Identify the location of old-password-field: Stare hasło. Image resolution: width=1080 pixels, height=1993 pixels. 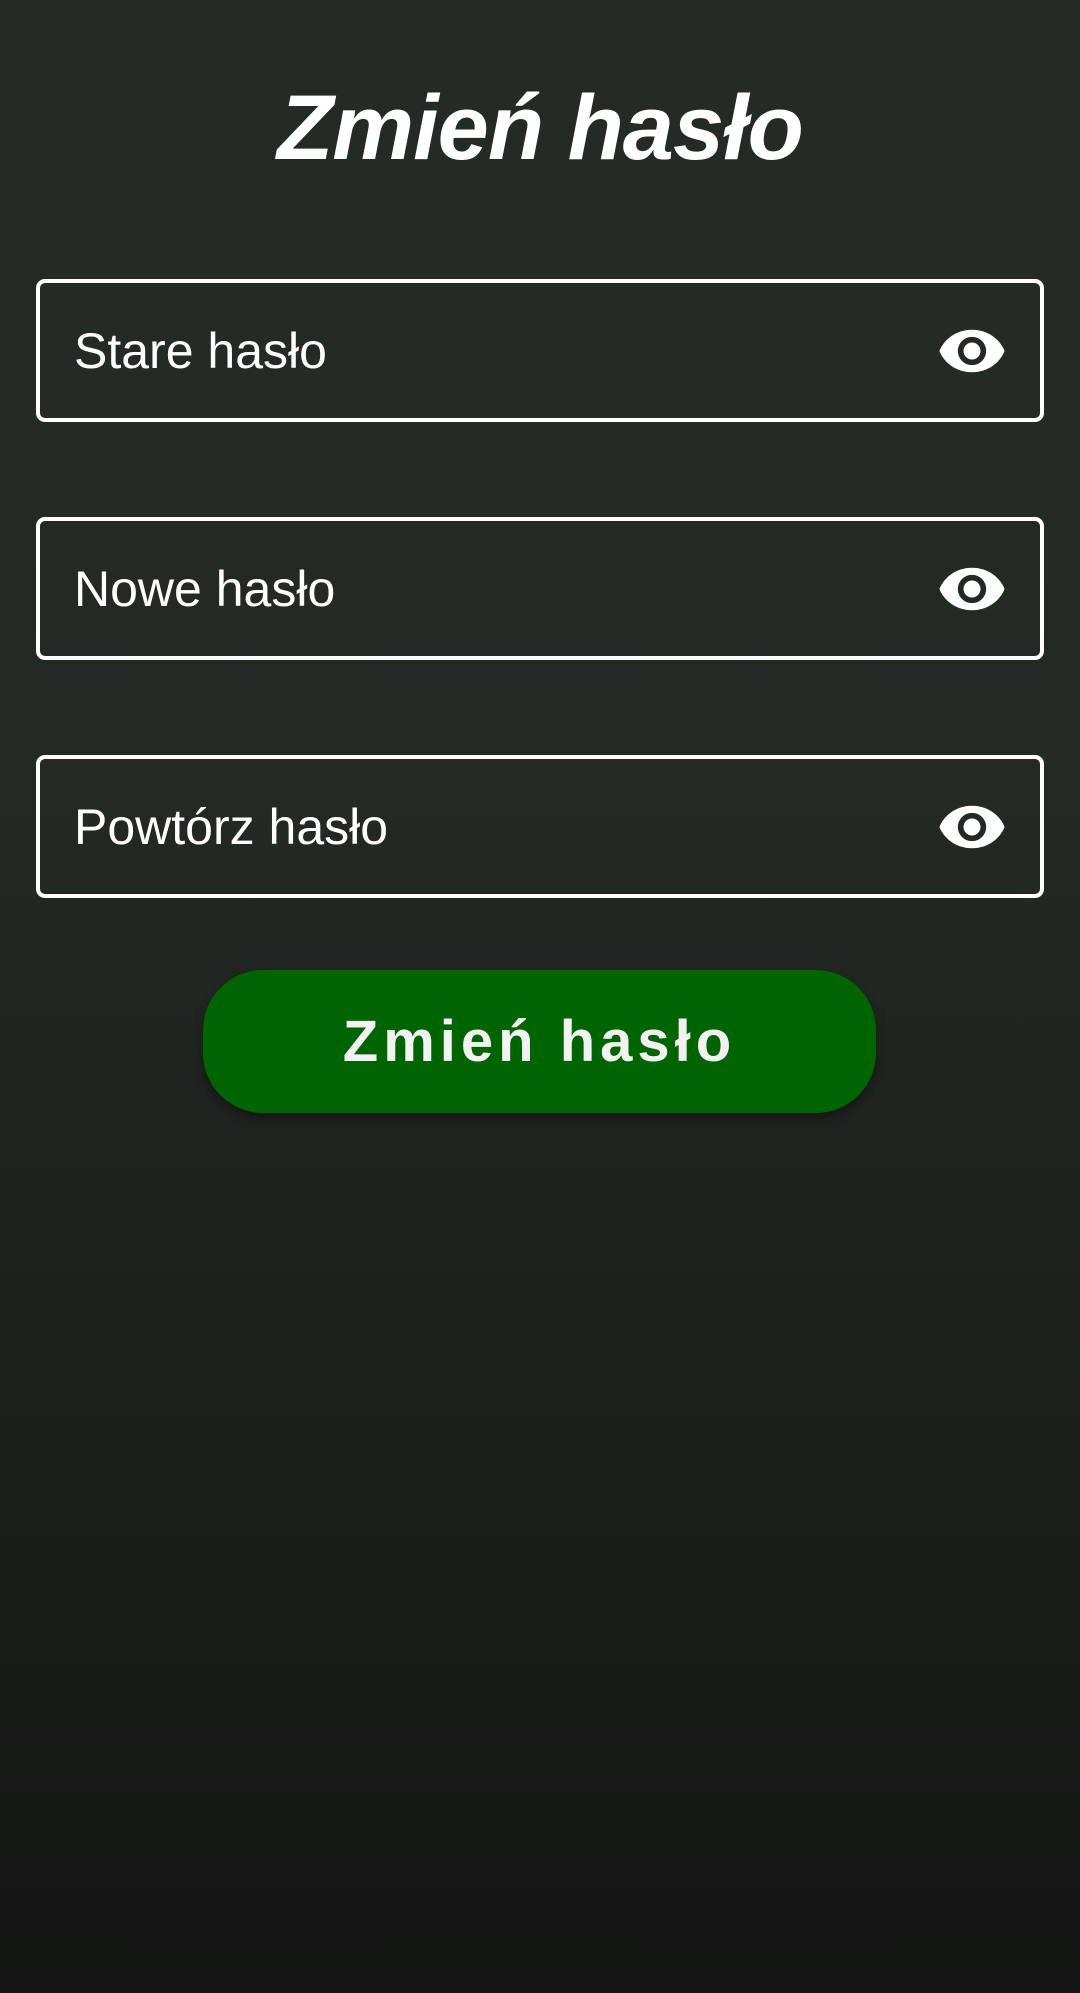
(540, 350).